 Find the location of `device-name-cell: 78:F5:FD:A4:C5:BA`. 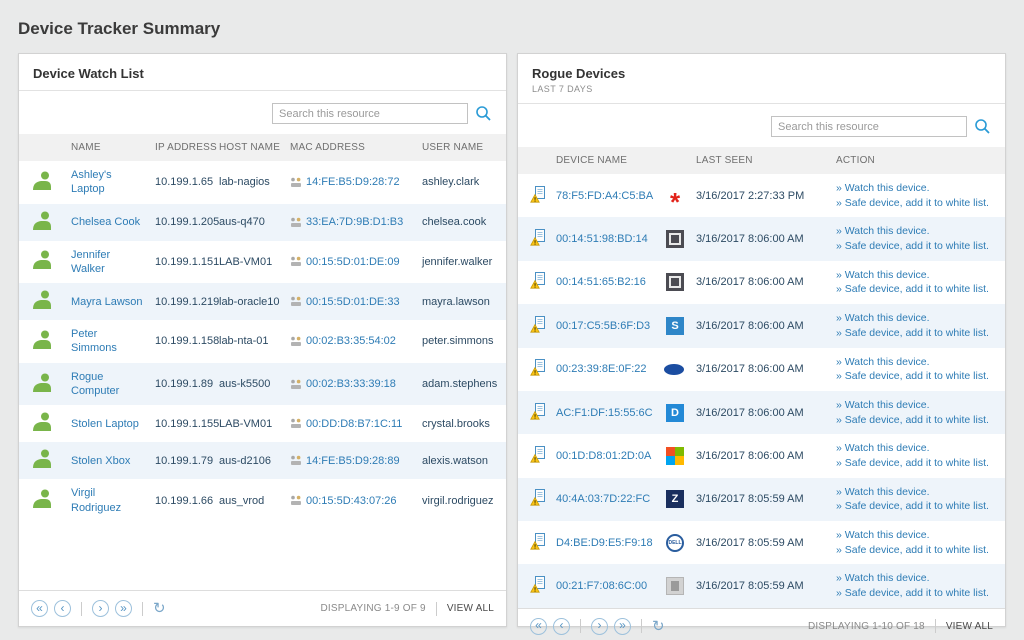

device-name-cell: 78:F5:FD:A4:C5:BA is located at coordinates (620, 195).